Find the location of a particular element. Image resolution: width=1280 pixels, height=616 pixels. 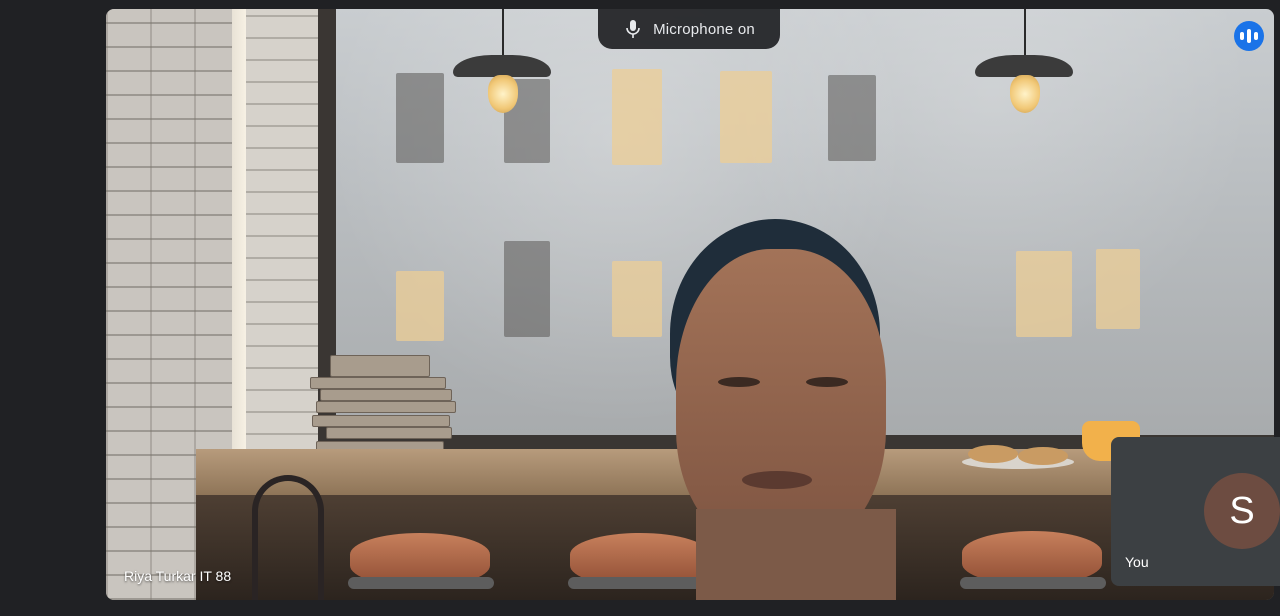

brick-pillar is located at coordinates (282, 244).